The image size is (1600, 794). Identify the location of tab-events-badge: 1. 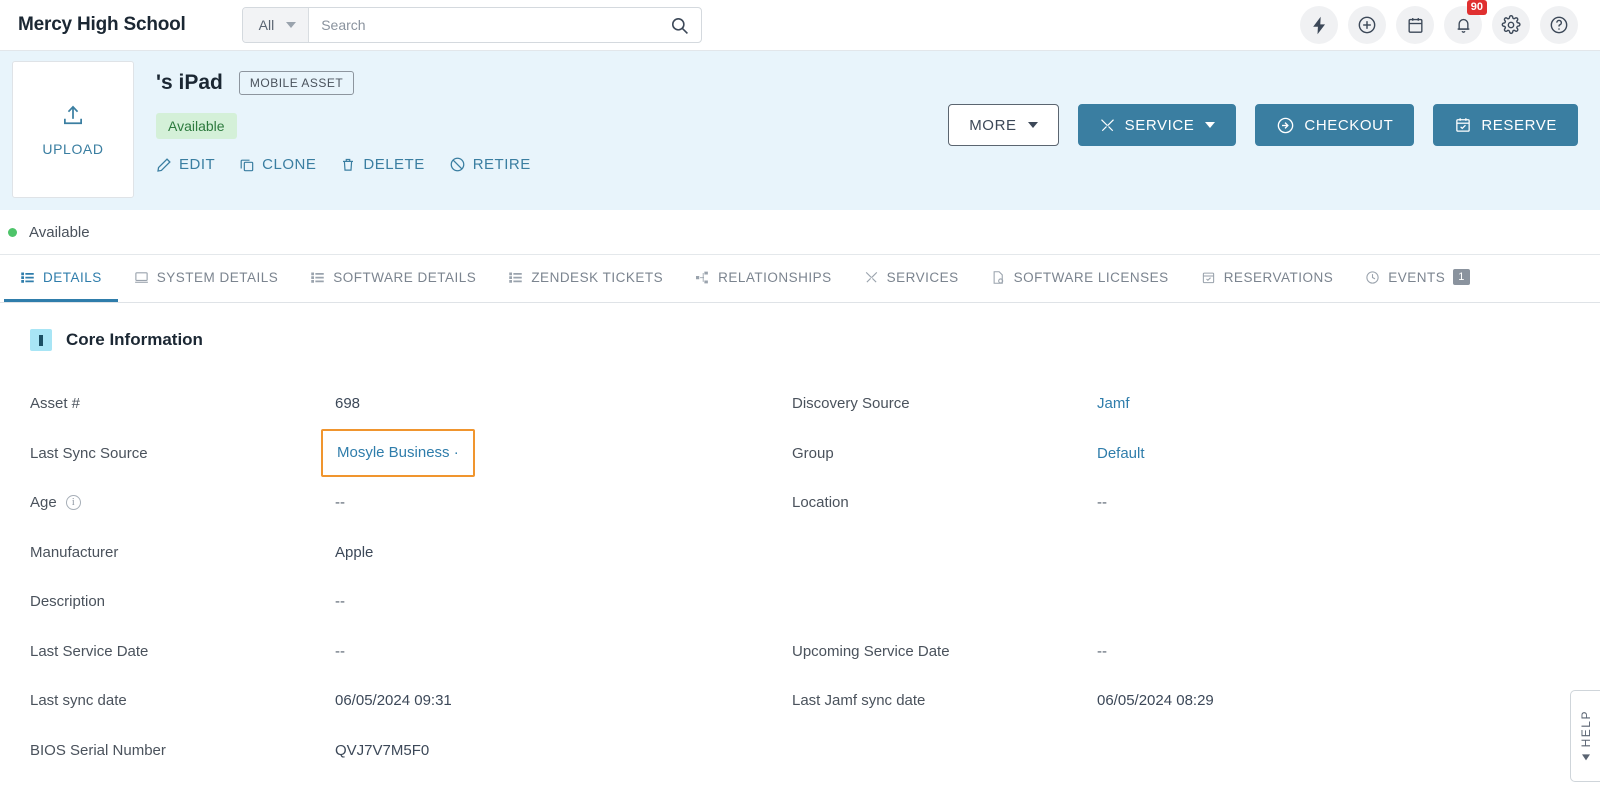
(1461, 277).